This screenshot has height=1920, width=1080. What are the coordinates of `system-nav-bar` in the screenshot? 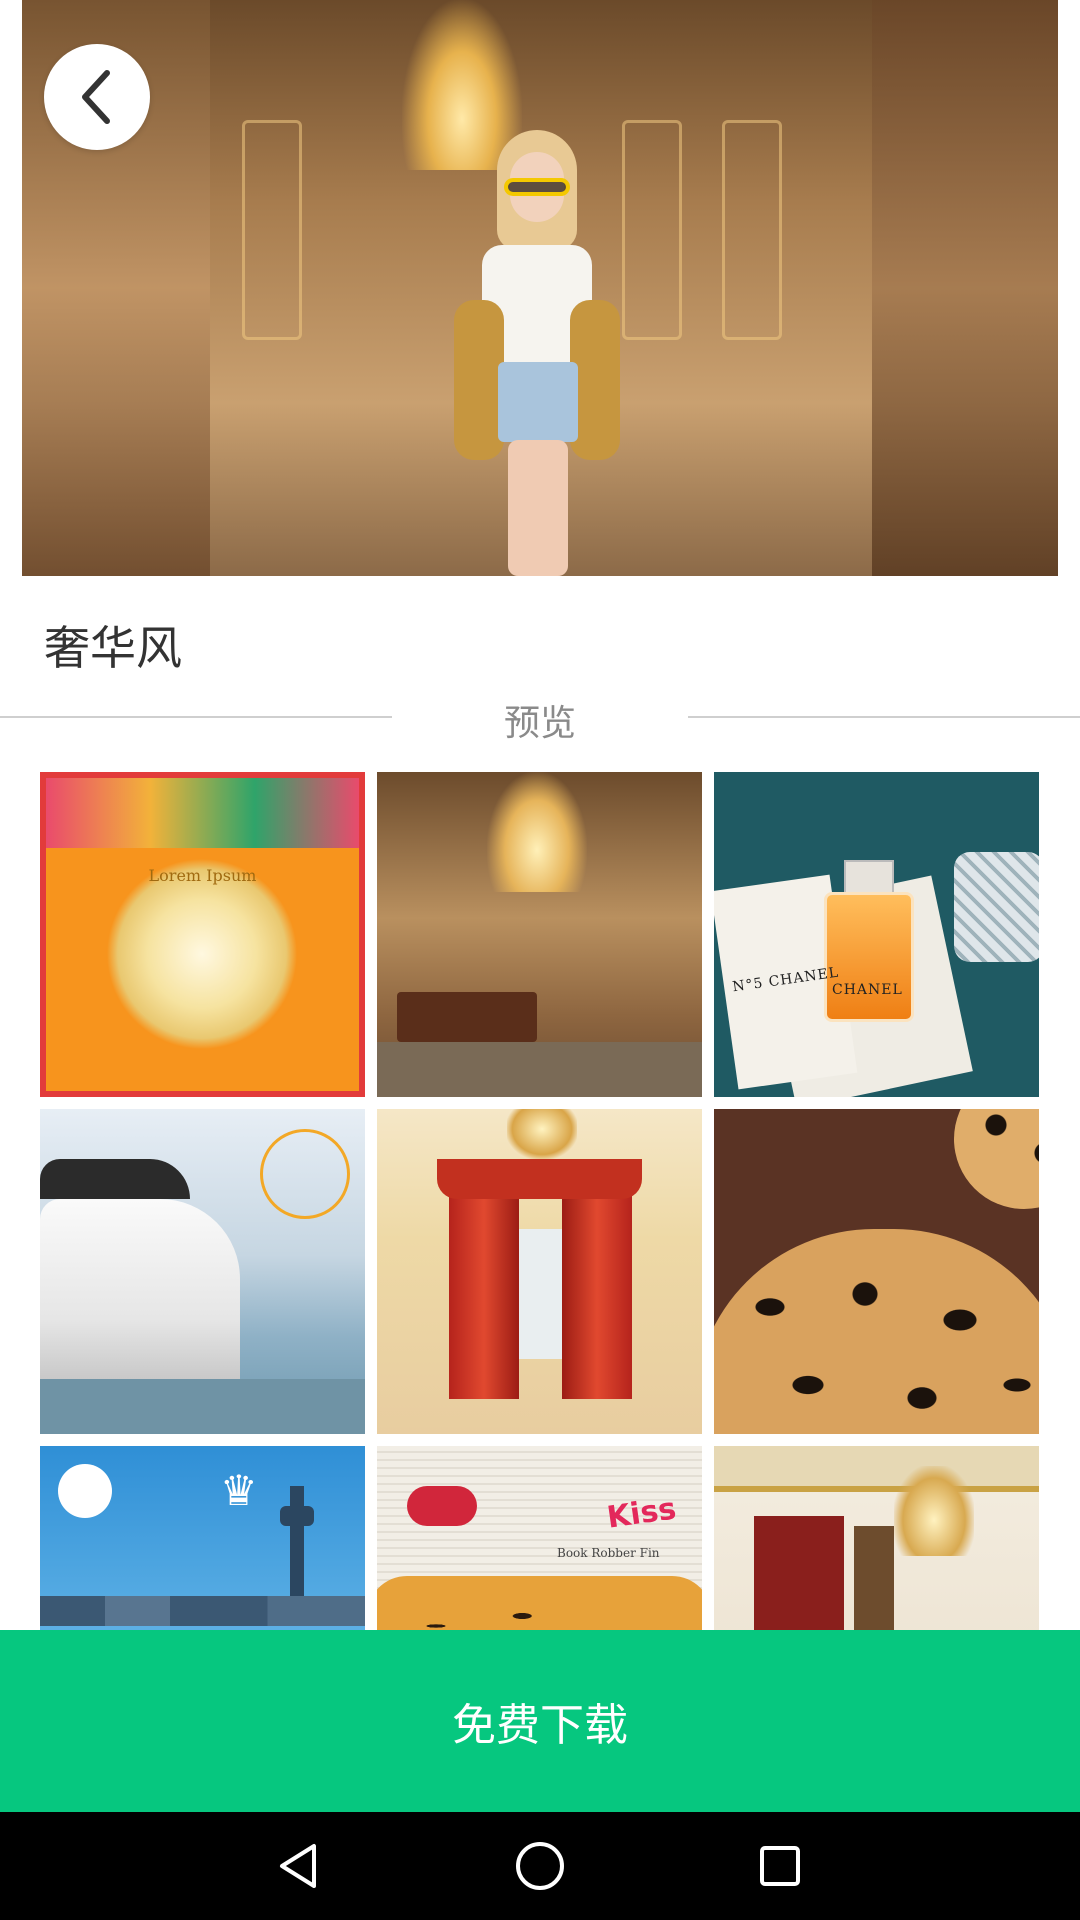 It's located at (540, 1866).